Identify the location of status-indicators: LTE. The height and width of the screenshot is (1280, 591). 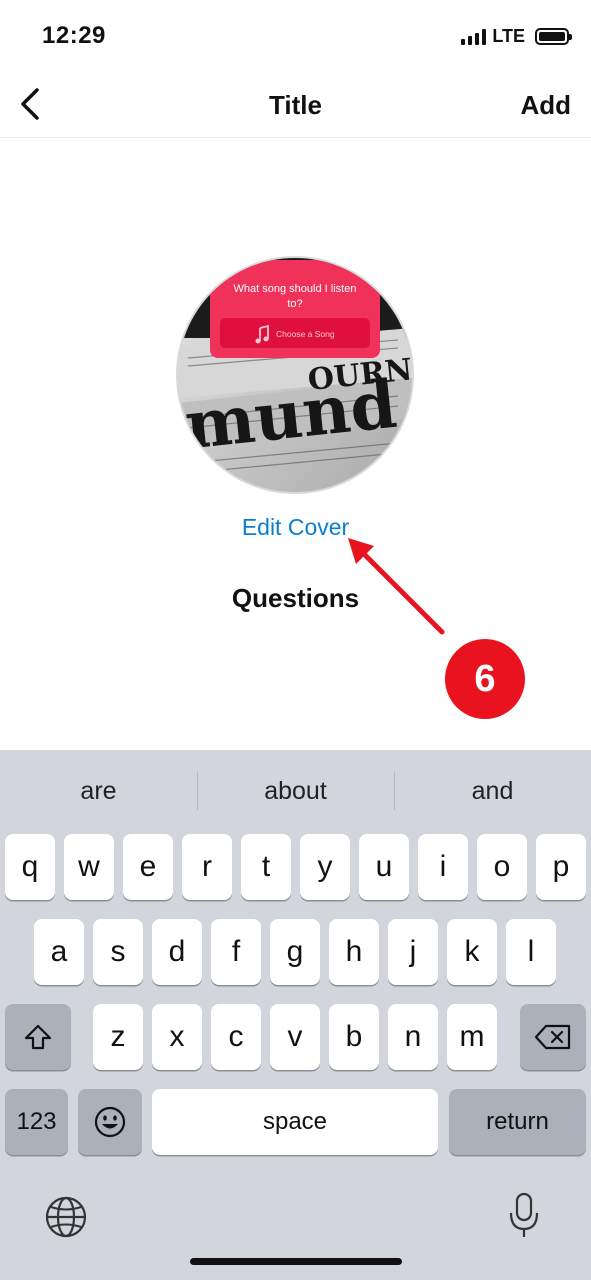
(516, 36).